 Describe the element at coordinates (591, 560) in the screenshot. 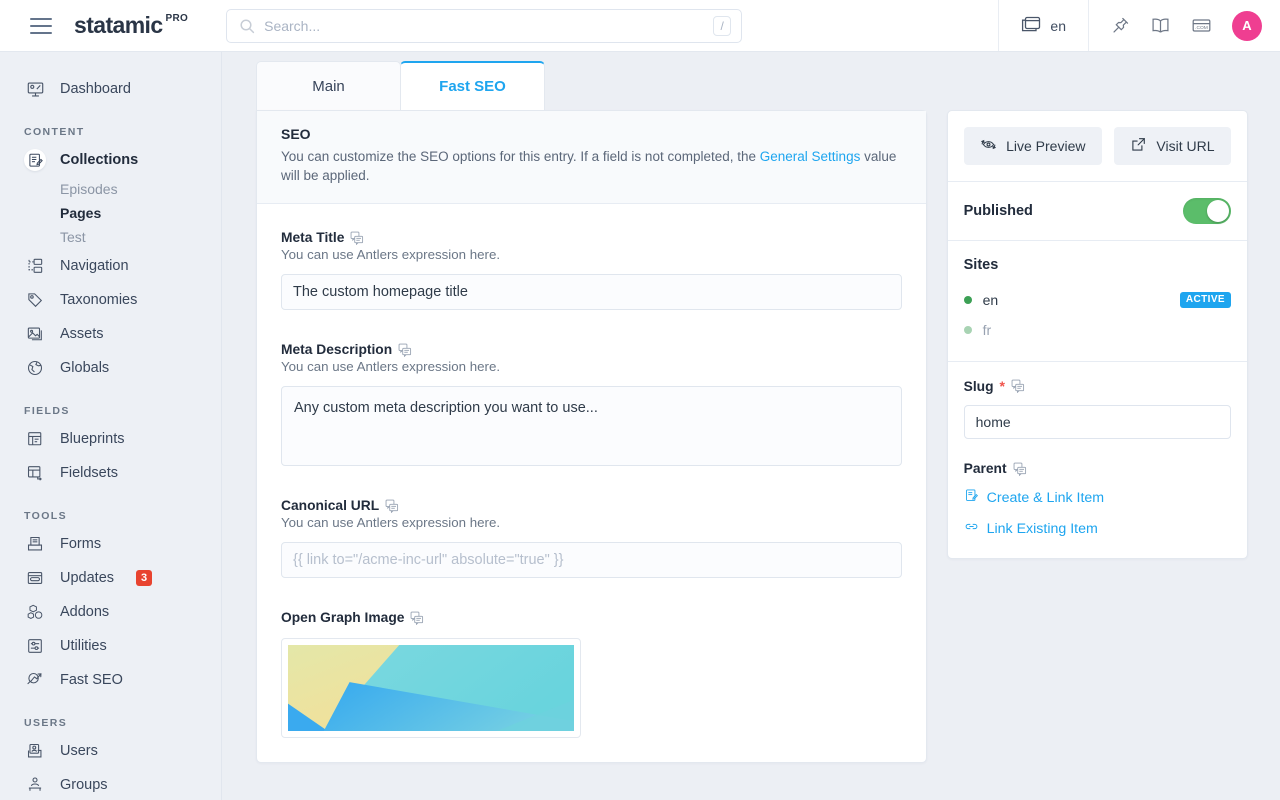

I see `canonical-url-input` at that location.